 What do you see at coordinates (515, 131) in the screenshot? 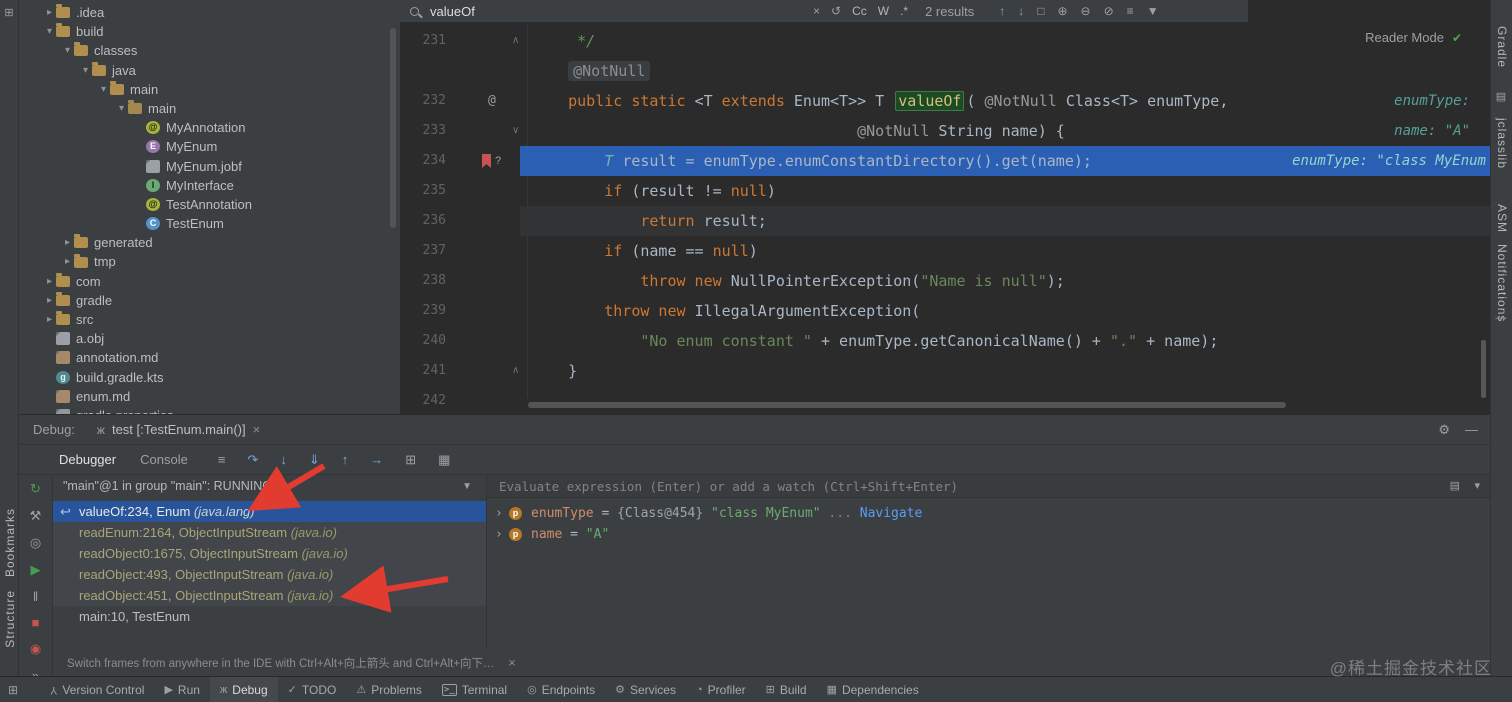
I see `fold-down-icon: ∨` at bounding box center [515, 131].